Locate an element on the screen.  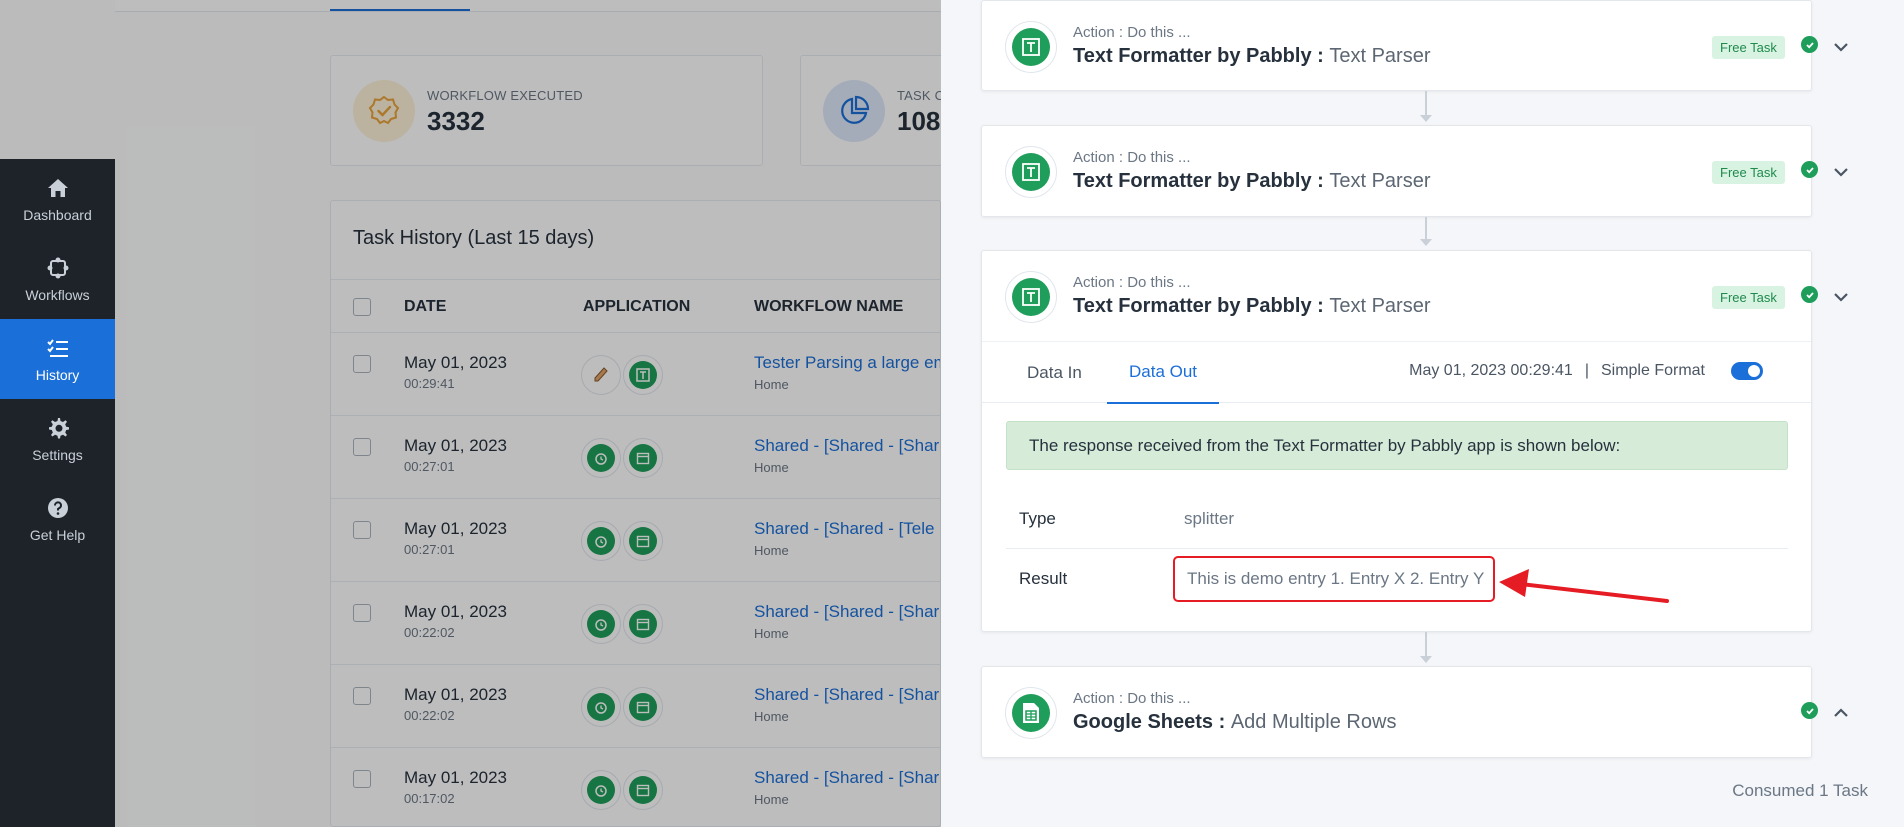
field-row-type: Type splitter is located at coordinates (1397, 519).